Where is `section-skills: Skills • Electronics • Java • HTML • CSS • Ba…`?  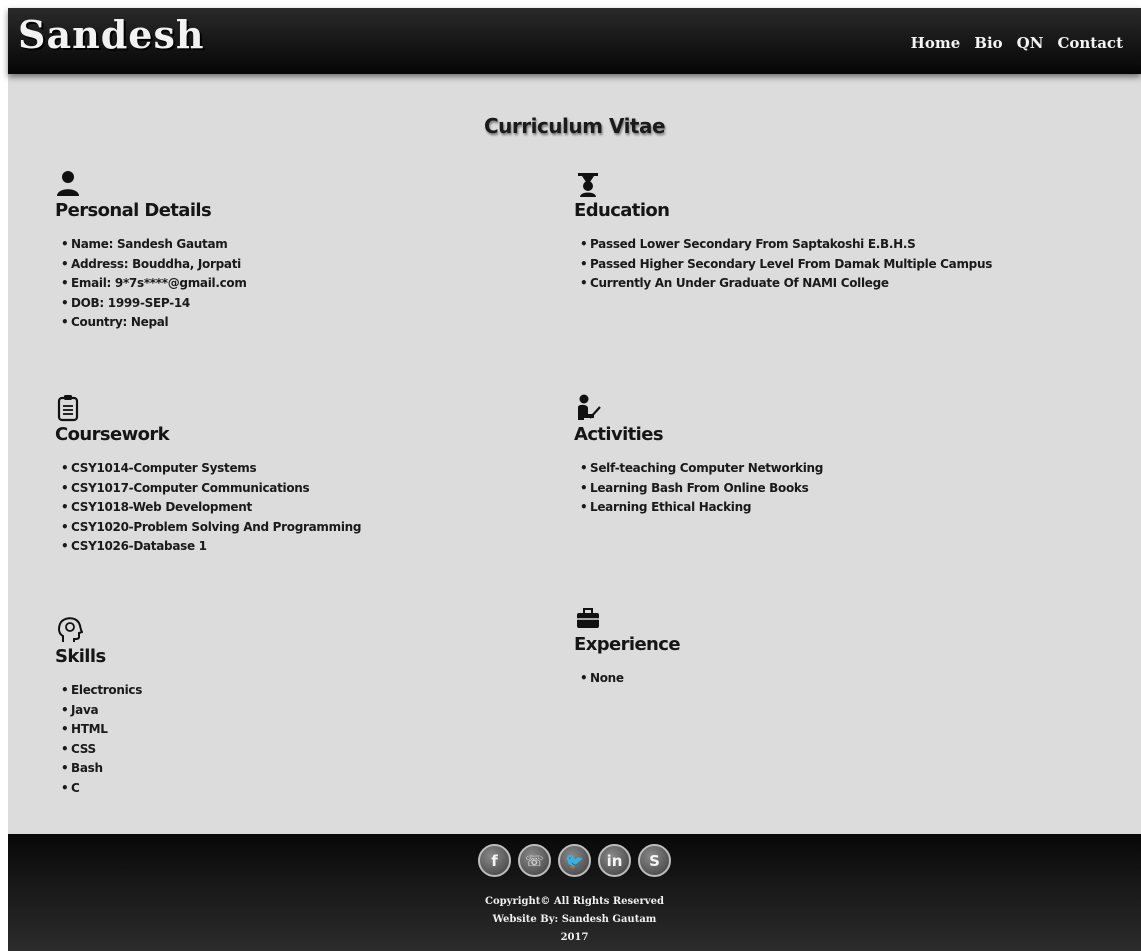
section-skills: Skills • Electronics • Java • HTML • CSS • Ba… is located at coordinates (325, 707).